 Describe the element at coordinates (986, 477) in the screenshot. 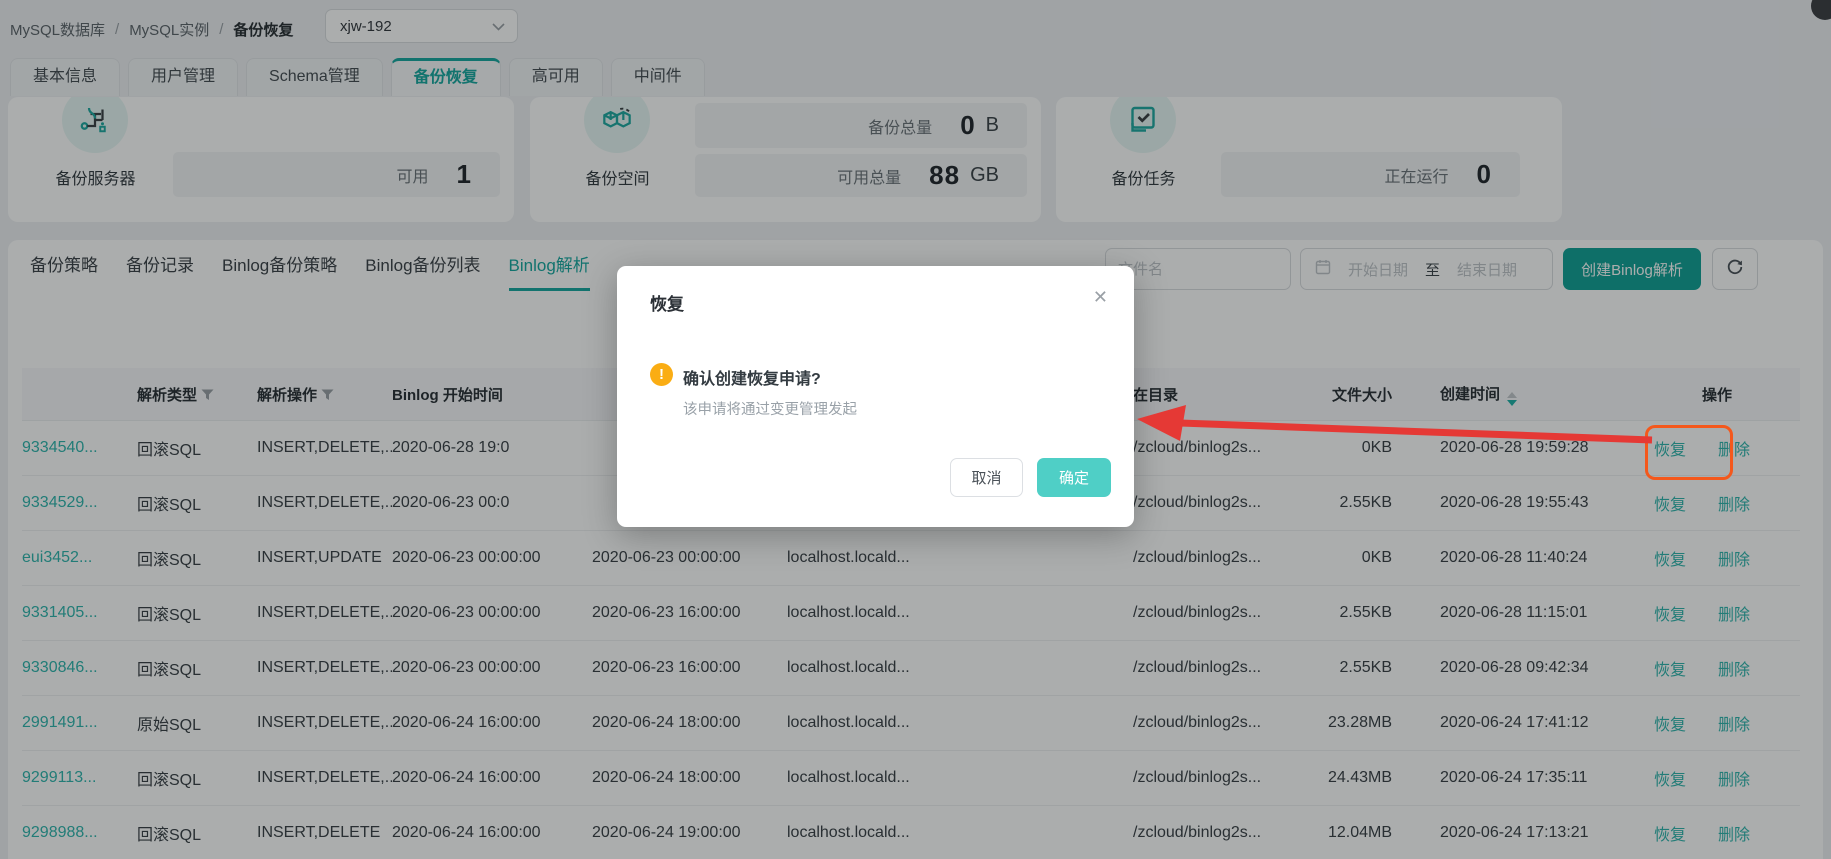

I see `cancel-button: 取消` at that location.